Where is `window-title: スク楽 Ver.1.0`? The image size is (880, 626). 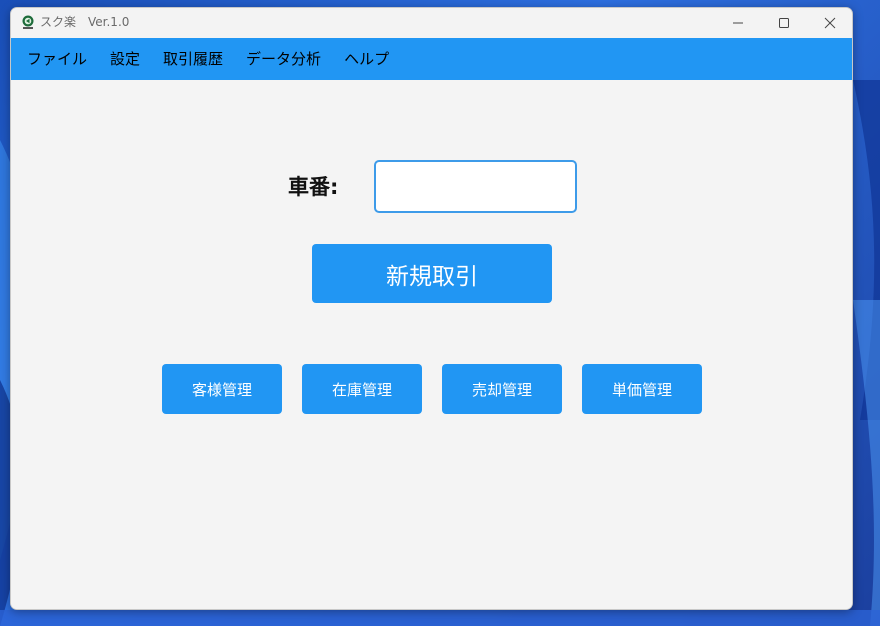 window-title: スク楽 Ver.1.0 is located at coordinates (85, 22).